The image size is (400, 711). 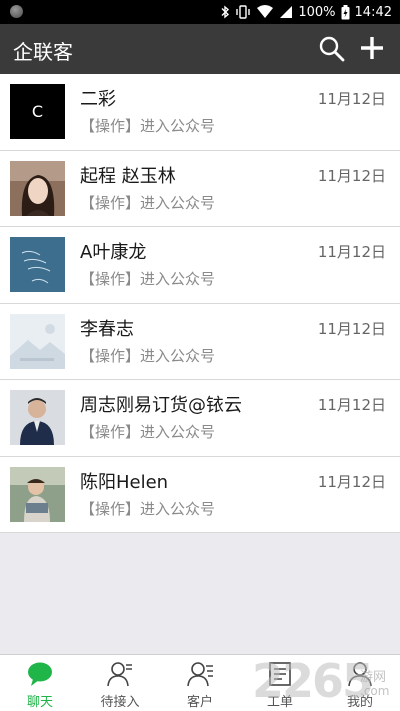 I want to click on avatar: C, so click(x=37, y=111).